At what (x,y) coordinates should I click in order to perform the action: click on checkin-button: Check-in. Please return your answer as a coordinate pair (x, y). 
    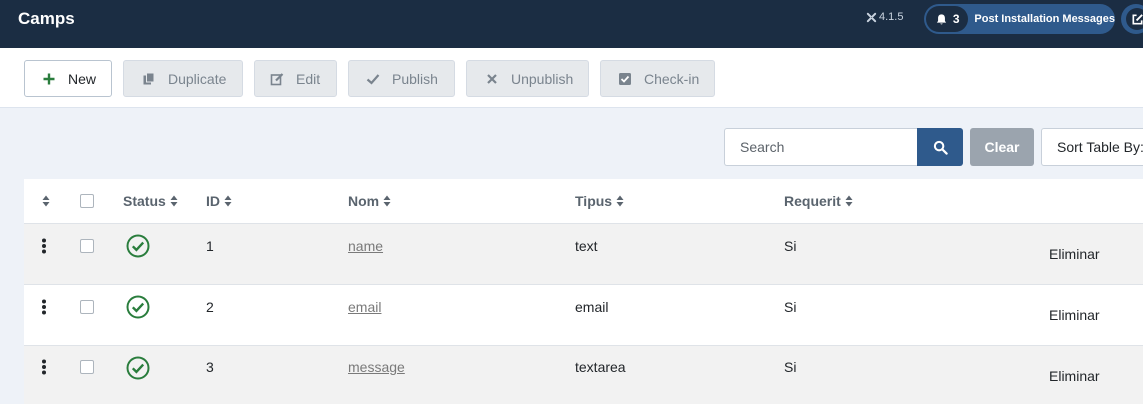
    Looking at the image, I should click on (657, 78).